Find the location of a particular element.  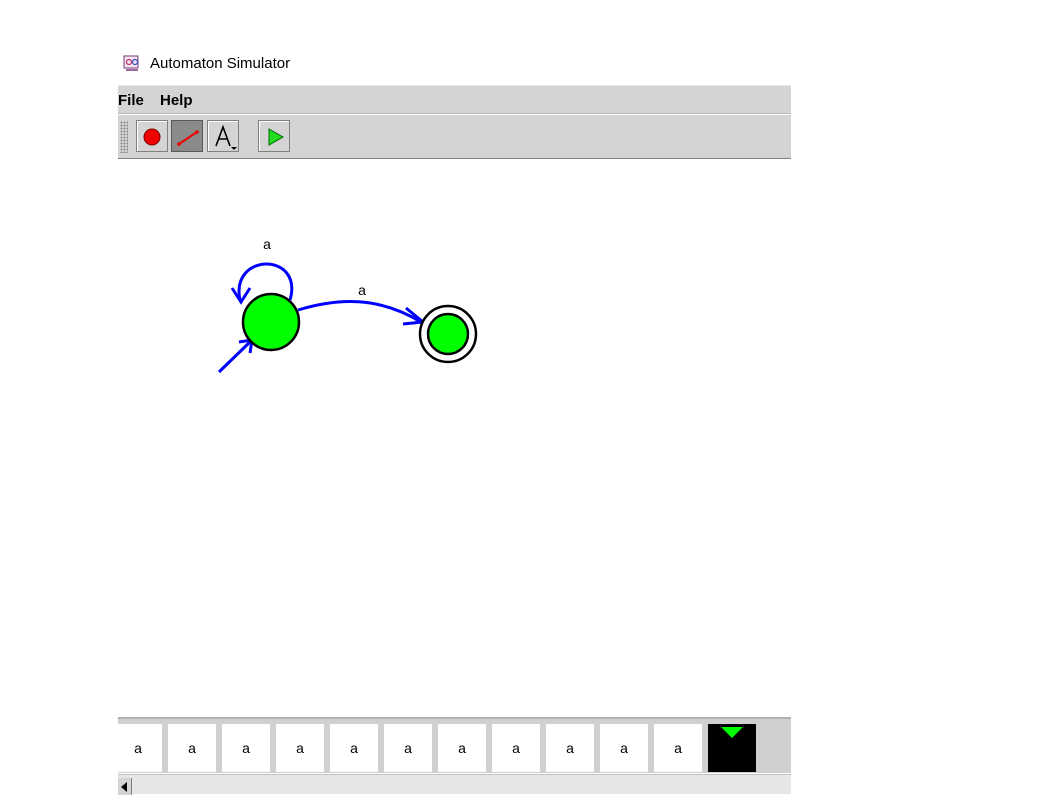

tape-head-cell is located at coordinates (732, 748).